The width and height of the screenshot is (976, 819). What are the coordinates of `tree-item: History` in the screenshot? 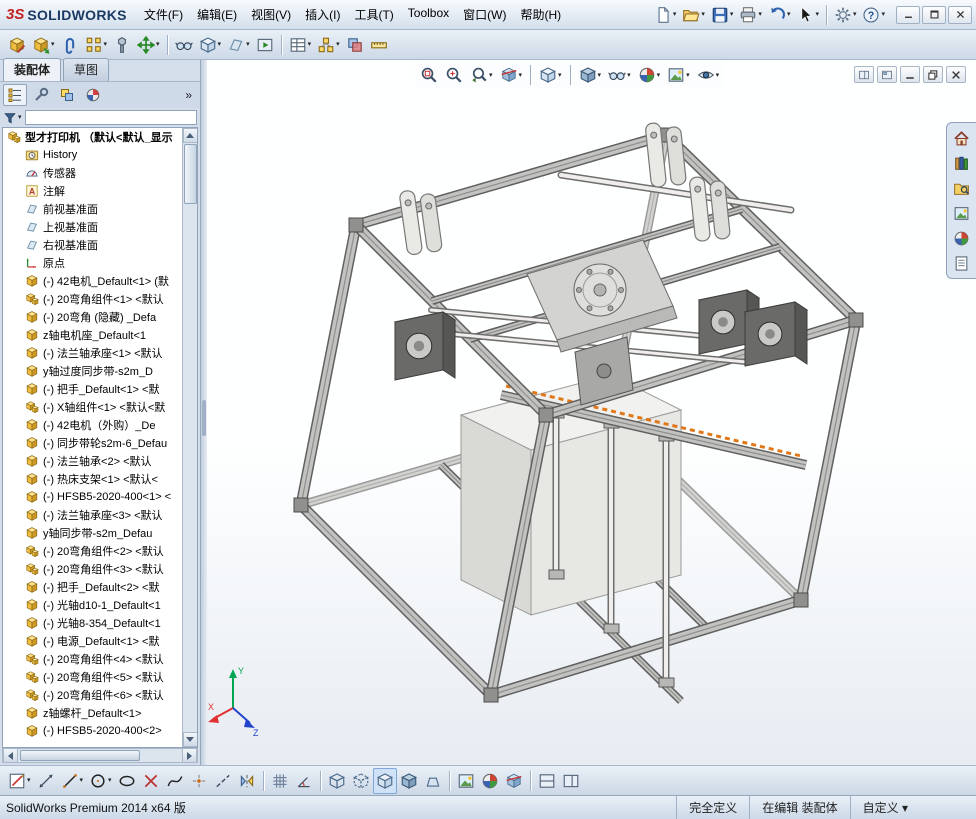 It's located at (92, 155).